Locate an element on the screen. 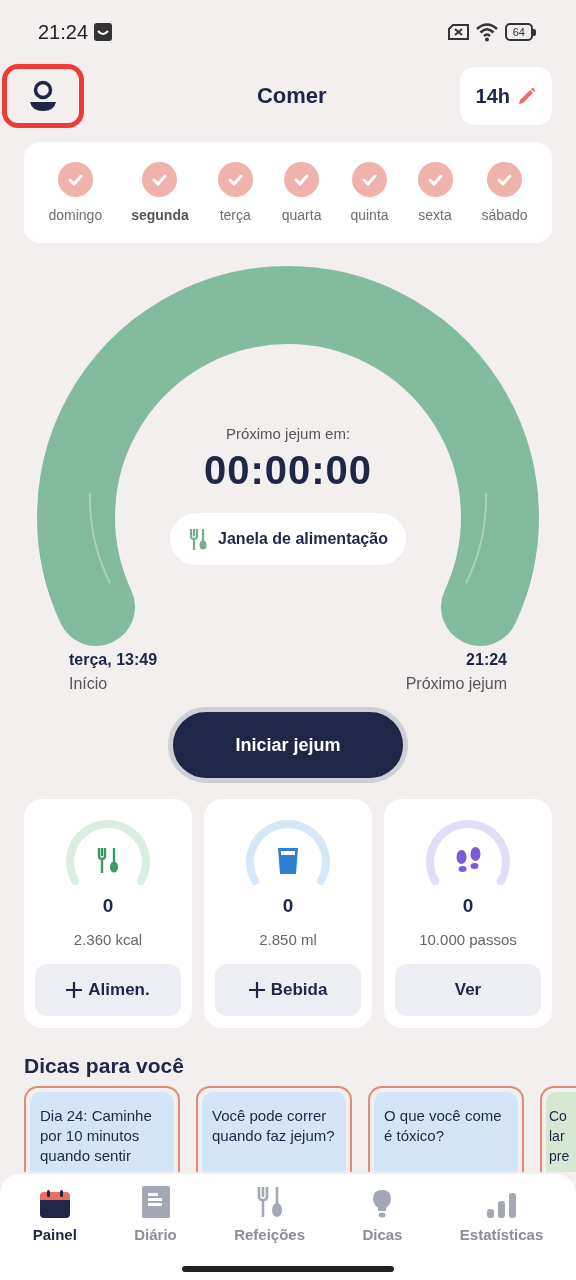  day-label: sábado is located at coordinates (504, 215).